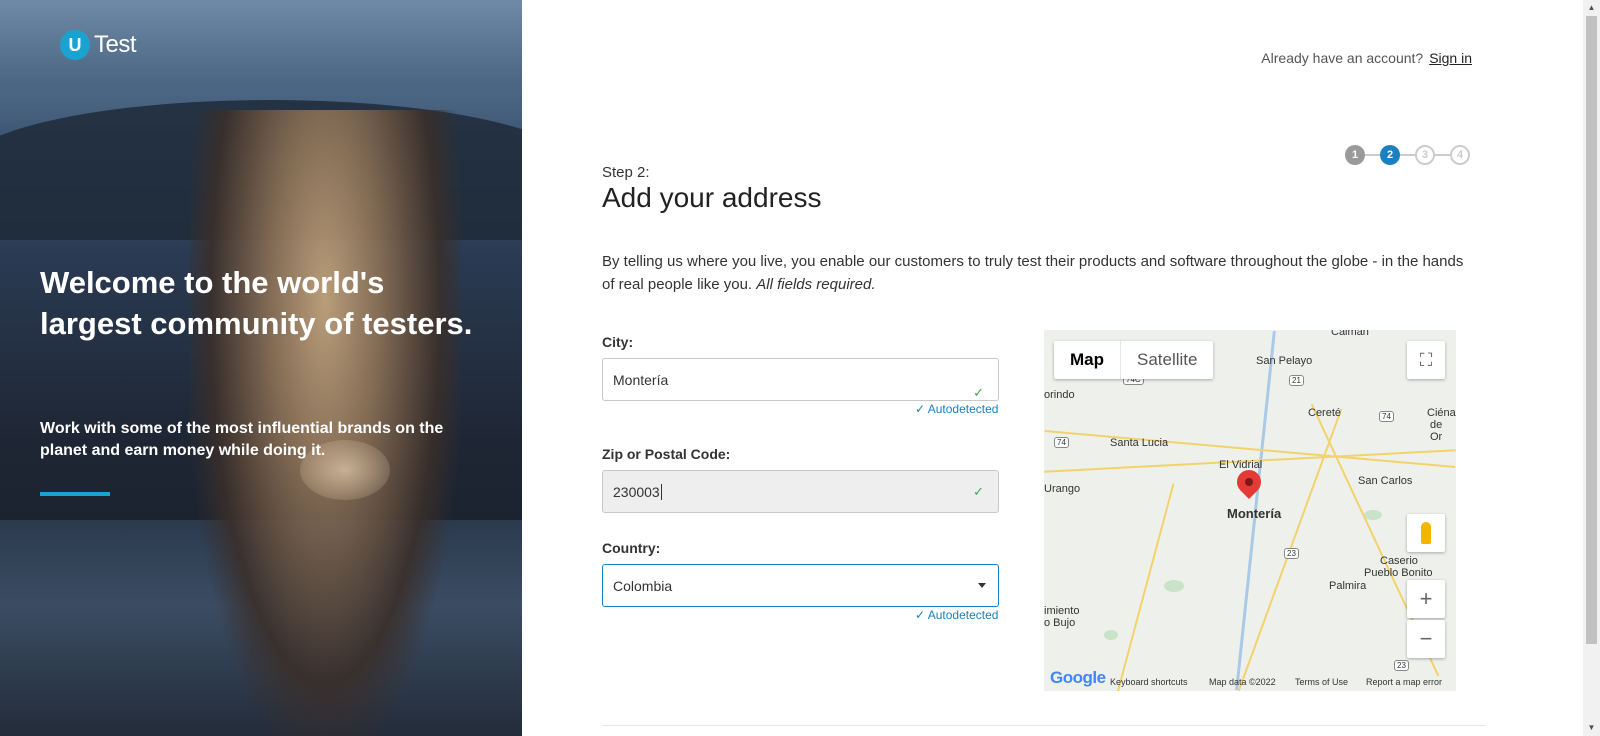  What do you see at coordinates (1254, 513) in the screenshot?
I see `map-town-monteria: Montería` at bounding box center [1254, 513].